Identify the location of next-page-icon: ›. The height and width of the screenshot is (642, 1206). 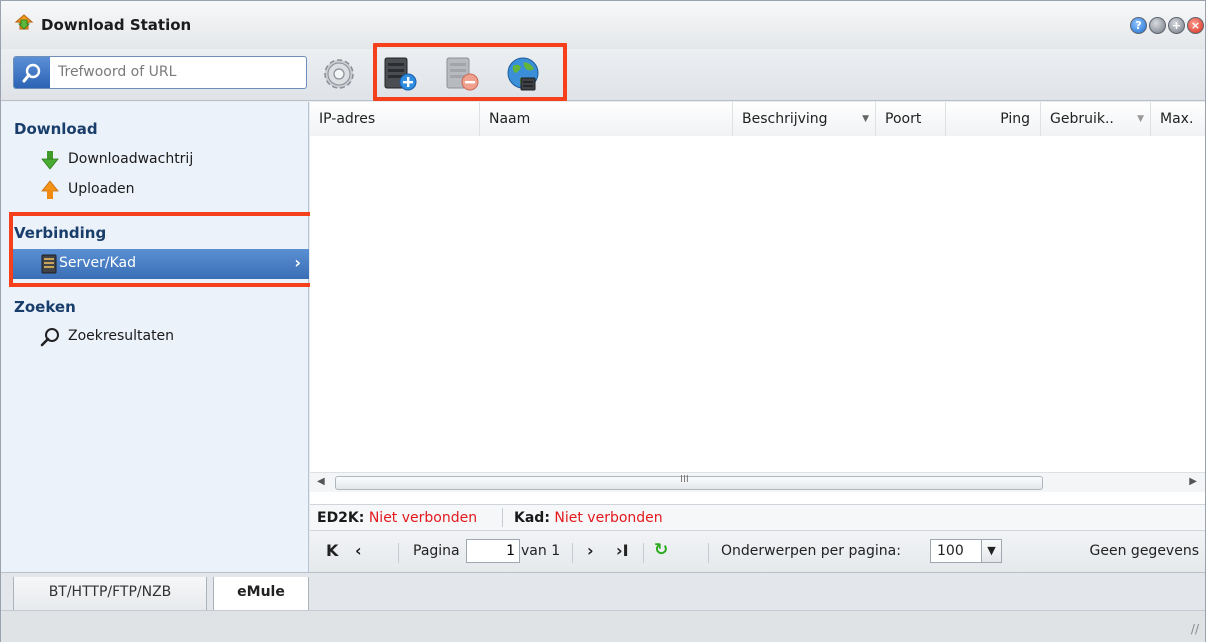
(590, 550).